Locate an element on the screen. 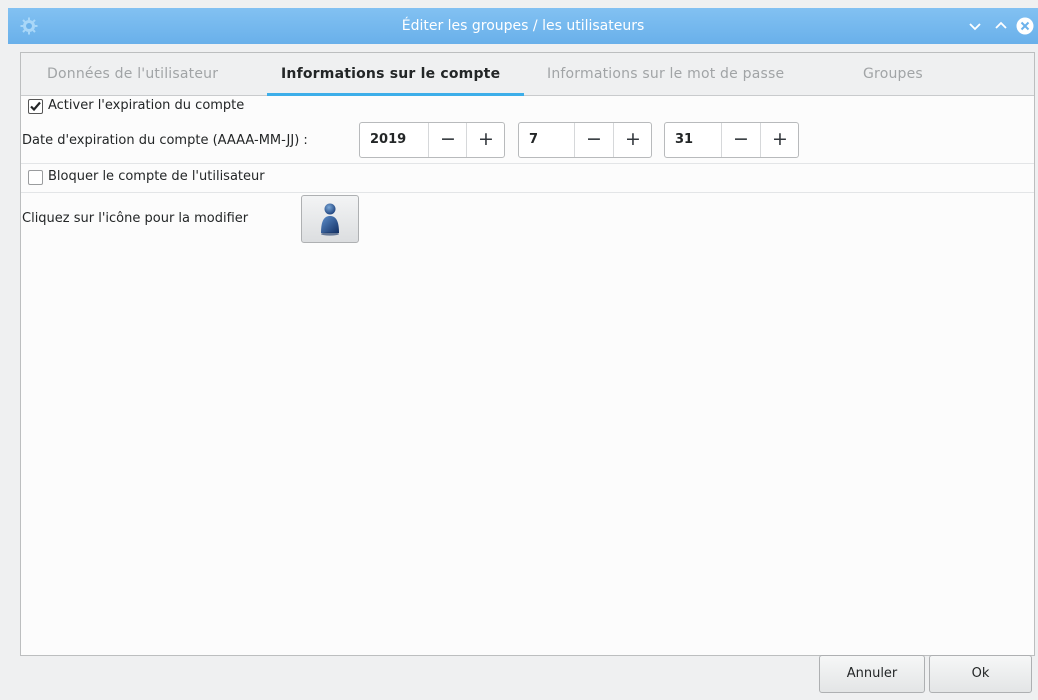 This screenshot has width=1038, height=700. window-title: Éditer les groupes / les utilisateurs is located at coordinates (523, 26).